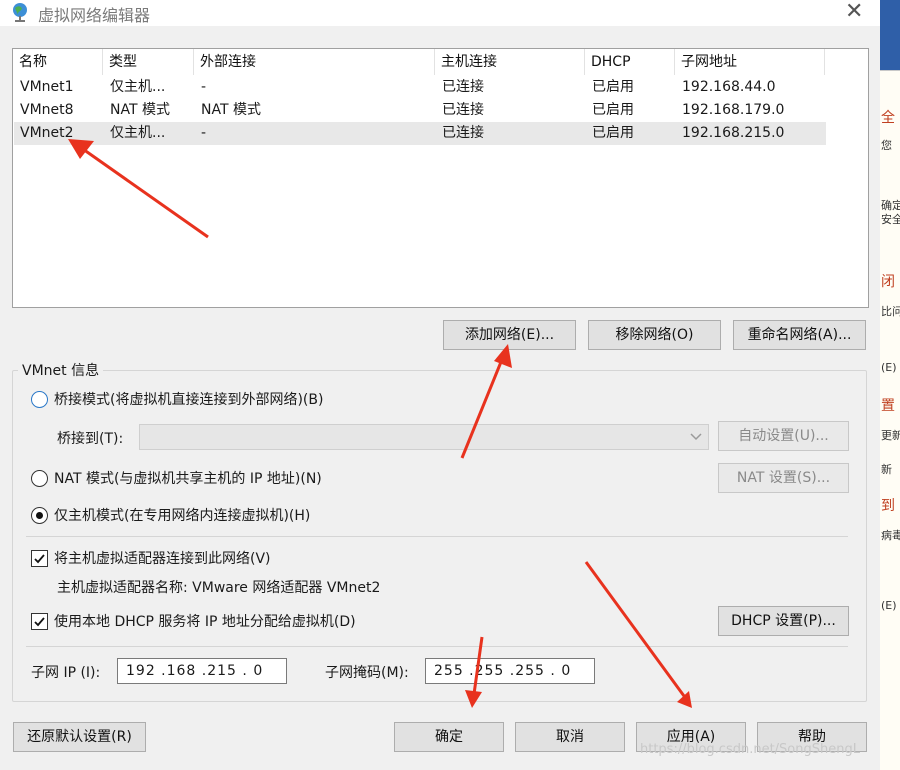 The height and width of the screenshot is (770, 900). Describe the element at coordinates (886, 145) in the screenshot. I see `bg-text: 您` at that location.